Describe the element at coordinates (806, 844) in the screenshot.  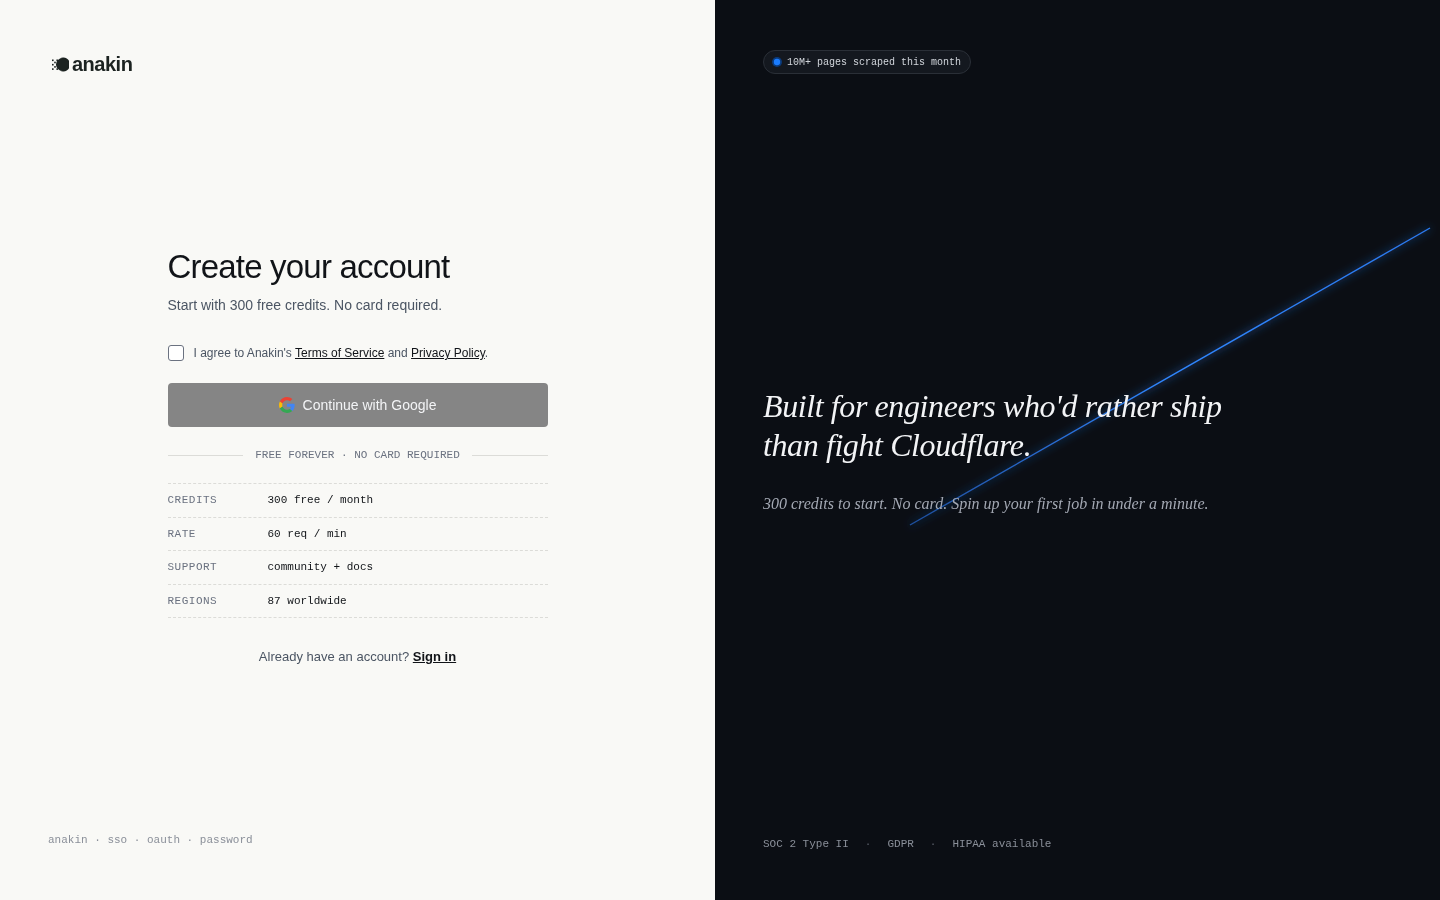
I see `compliance-label: SOC 2 Type II` at that location.